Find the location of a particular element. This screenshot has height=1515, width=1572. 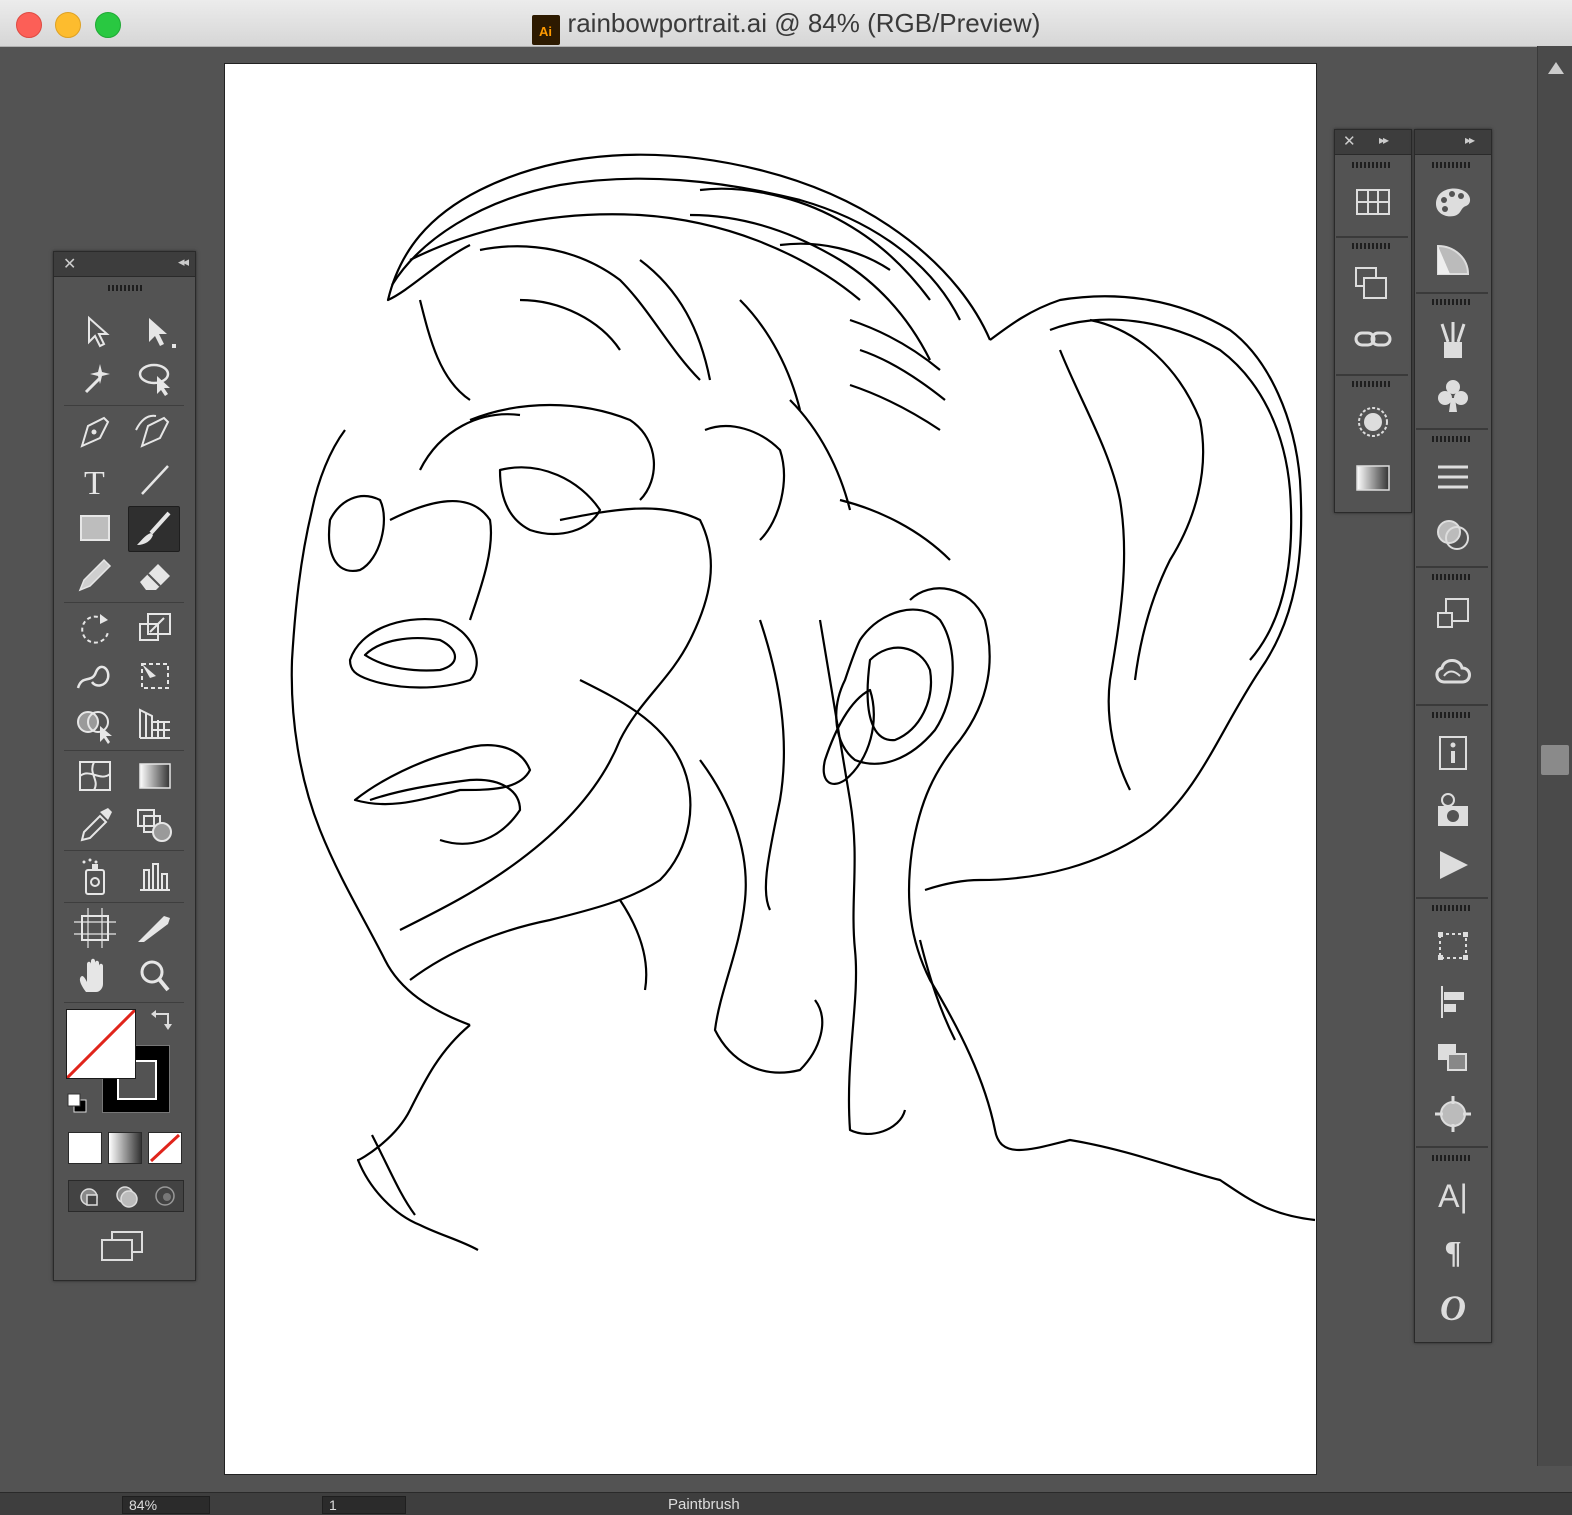

navigator-icon is located at coordinates (1453, 1114).